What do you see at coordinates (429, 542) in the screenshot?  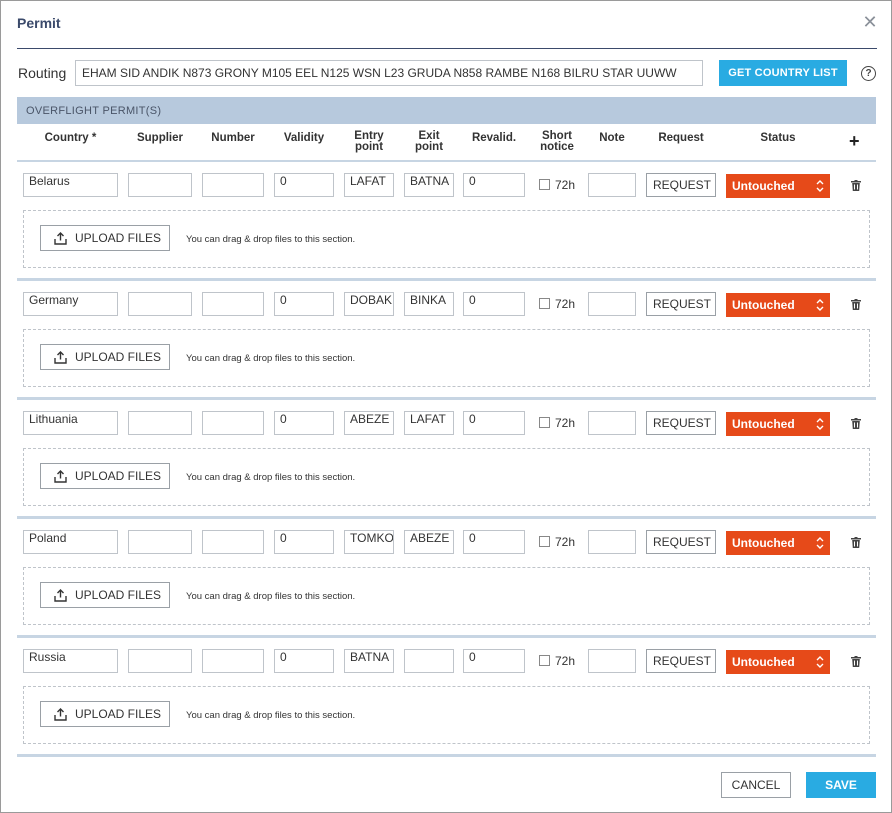 I see `exit-point-field: ABEZE` at bounding box center [429, 542].